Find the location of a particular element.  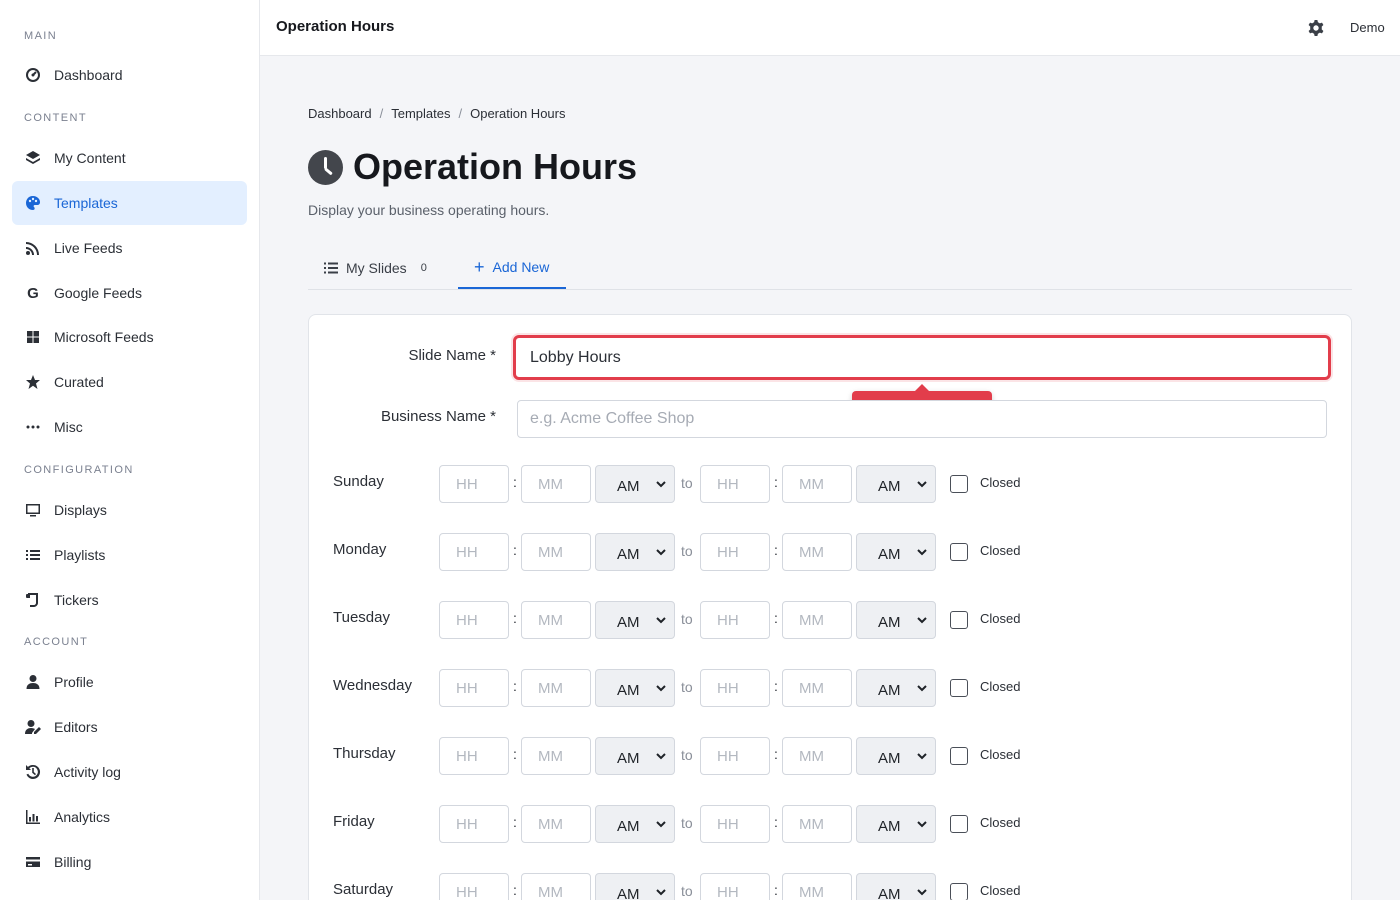

sidebar-item-microsoft-feeds: Microsoft Feeds is located at coordinates (129, 337).